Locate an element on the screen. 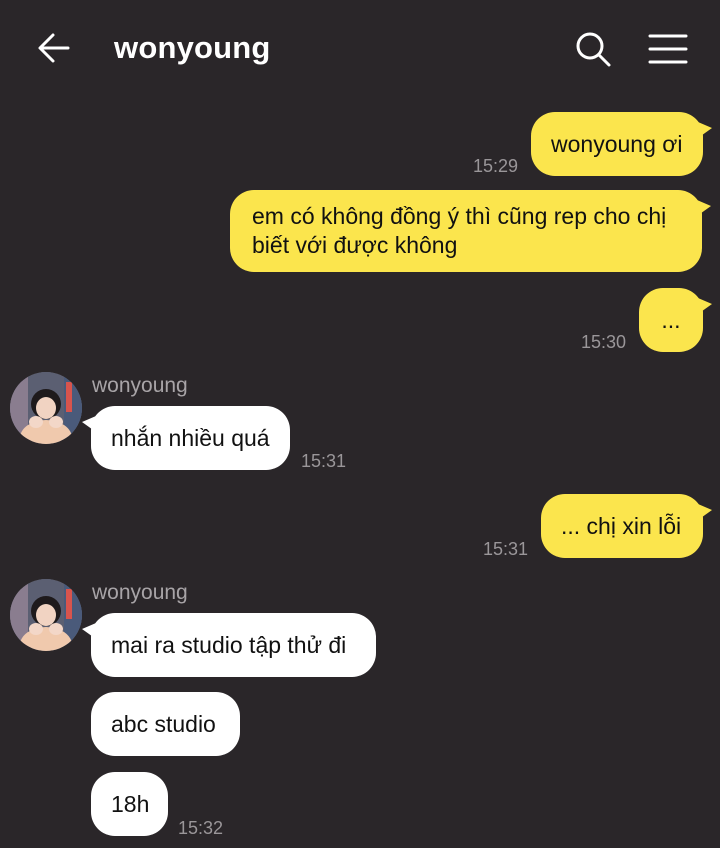 This screenshot has width=720, height=848. message-text: abc studio is located at coordinates (163, 723).